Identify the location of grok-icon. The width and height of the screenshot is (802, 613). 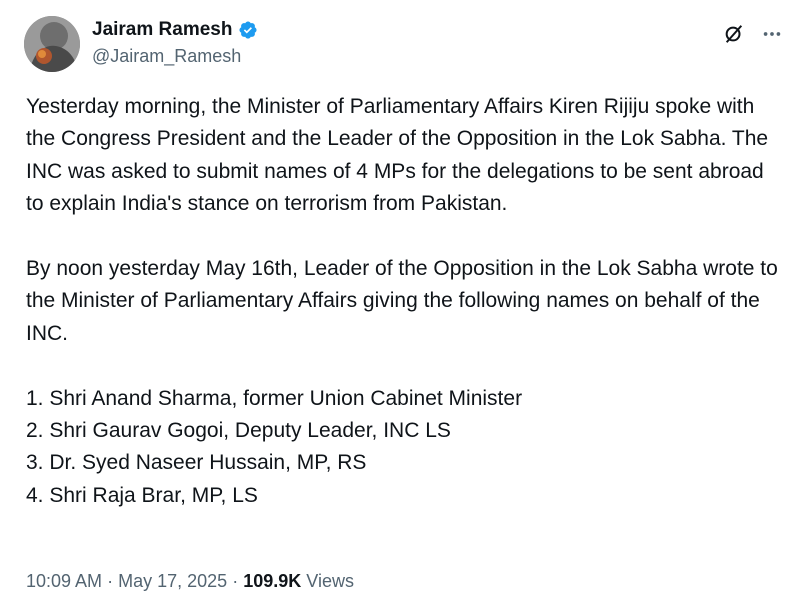
(734, 34).